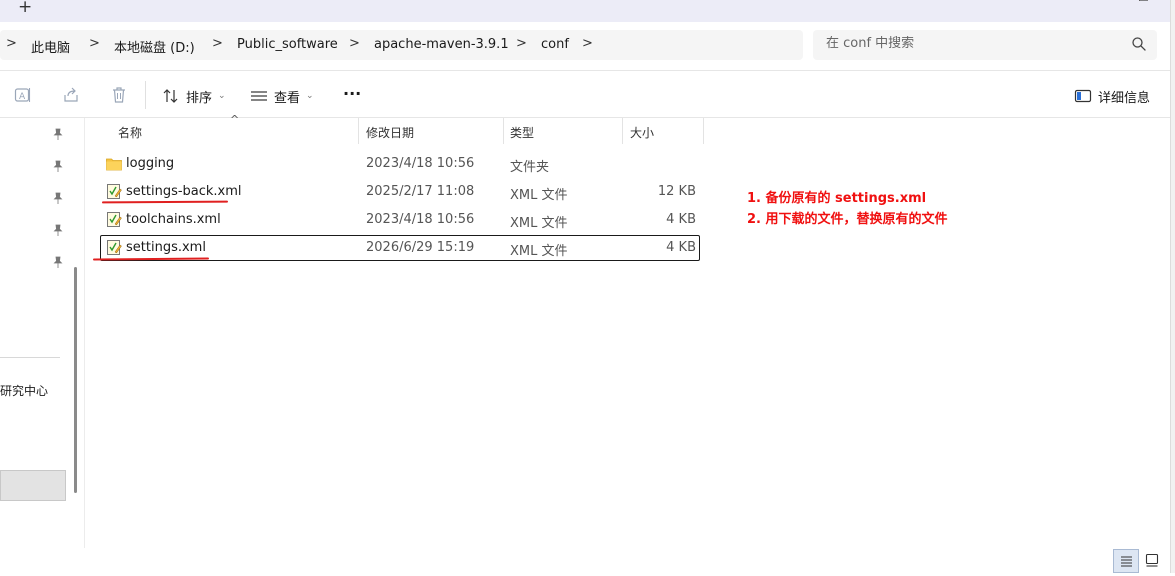  Describe the element at coordinates (1124, 98) in the screenshot. I see `details-pane-label: 详细信息` at that location.